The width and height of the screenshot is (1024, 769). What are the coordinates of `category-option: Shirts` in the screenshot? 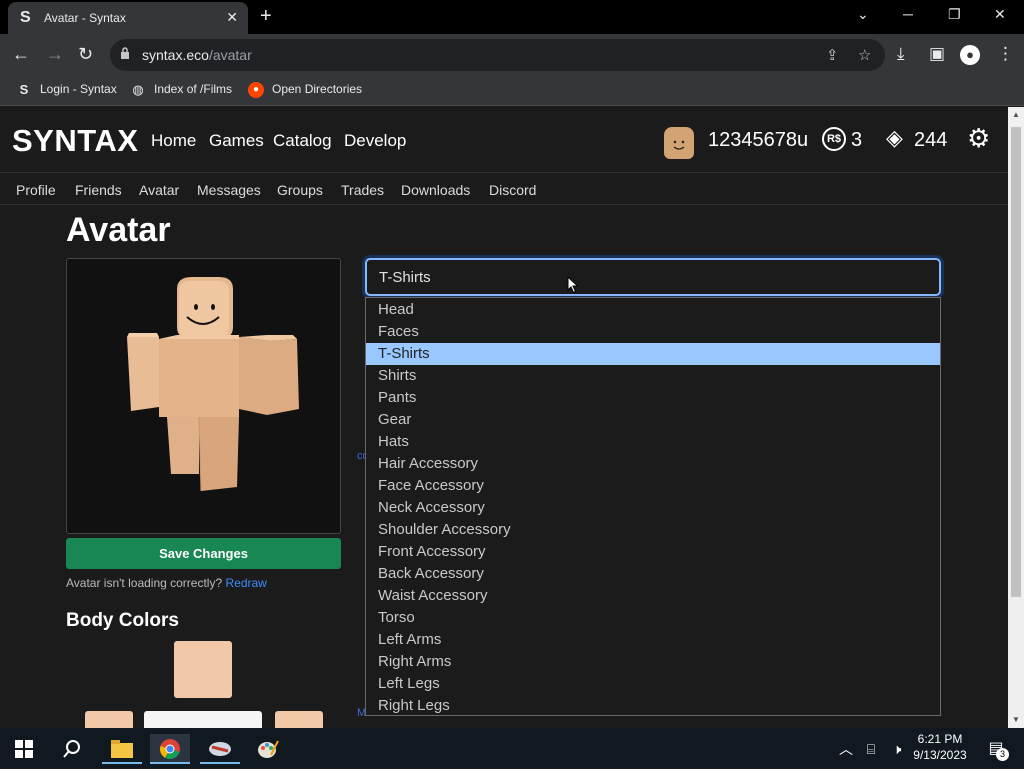 It's located at (653, 376).